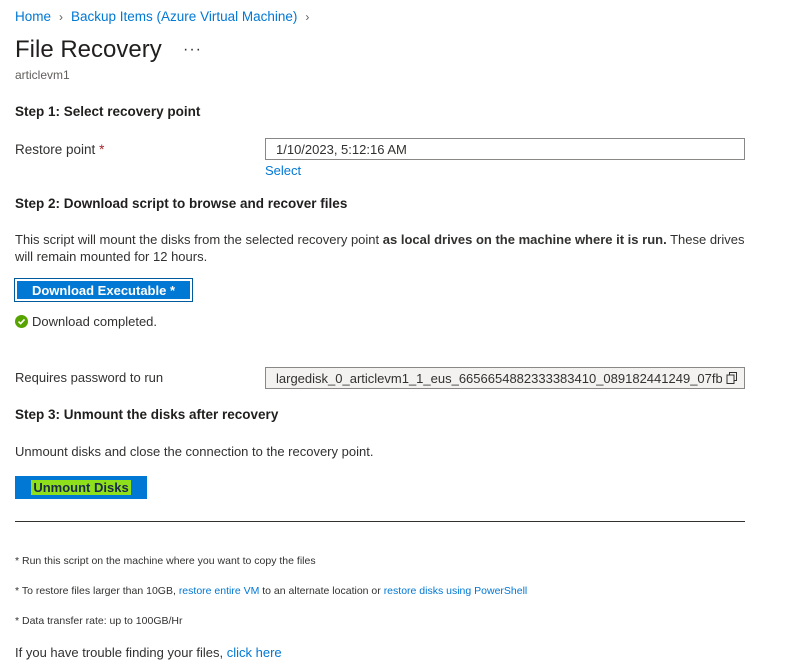 Image resolution: width=803 pixels, height=672 pixels. Describe the element at coordinates (192, 50) in the screenshot. I see `more-options-icon: ···` at that location.